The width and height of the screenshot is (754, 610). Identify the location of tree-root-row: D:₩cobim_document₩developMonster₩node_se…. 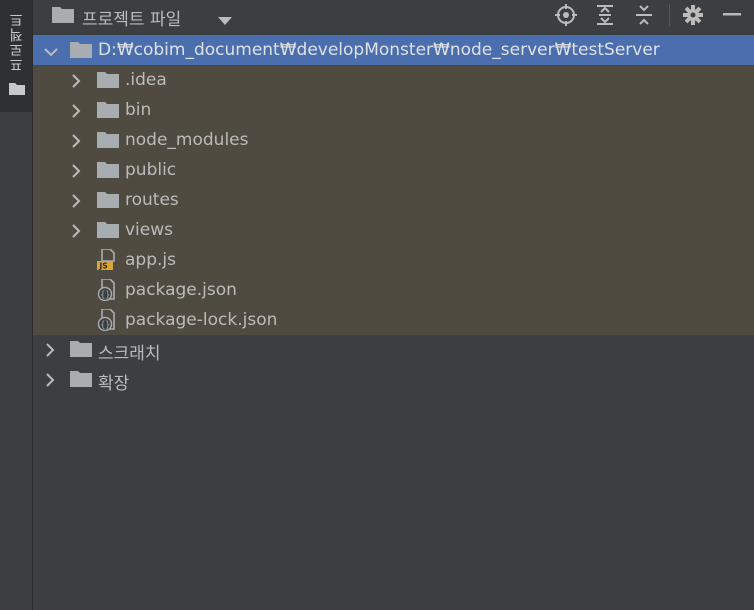
(393, 50).